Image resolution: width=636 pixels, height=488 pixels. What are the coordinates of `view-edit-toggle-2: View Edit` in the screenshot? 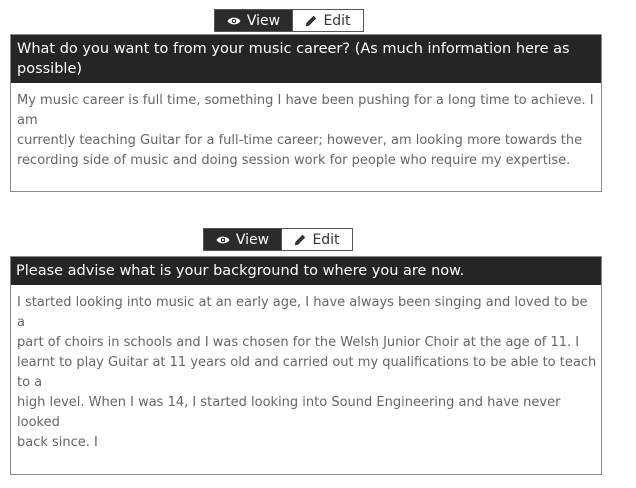 It's located at (278, 239).